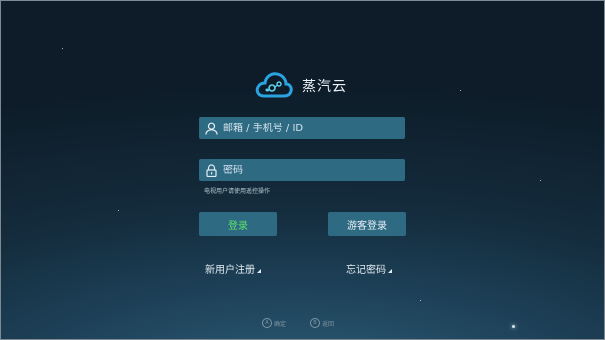  What do you see at coordinates (237, 191) in the screenshot?
I see `remote-hint-text: 电视用户请使用遥控操作` at bounding box center [237, 191].